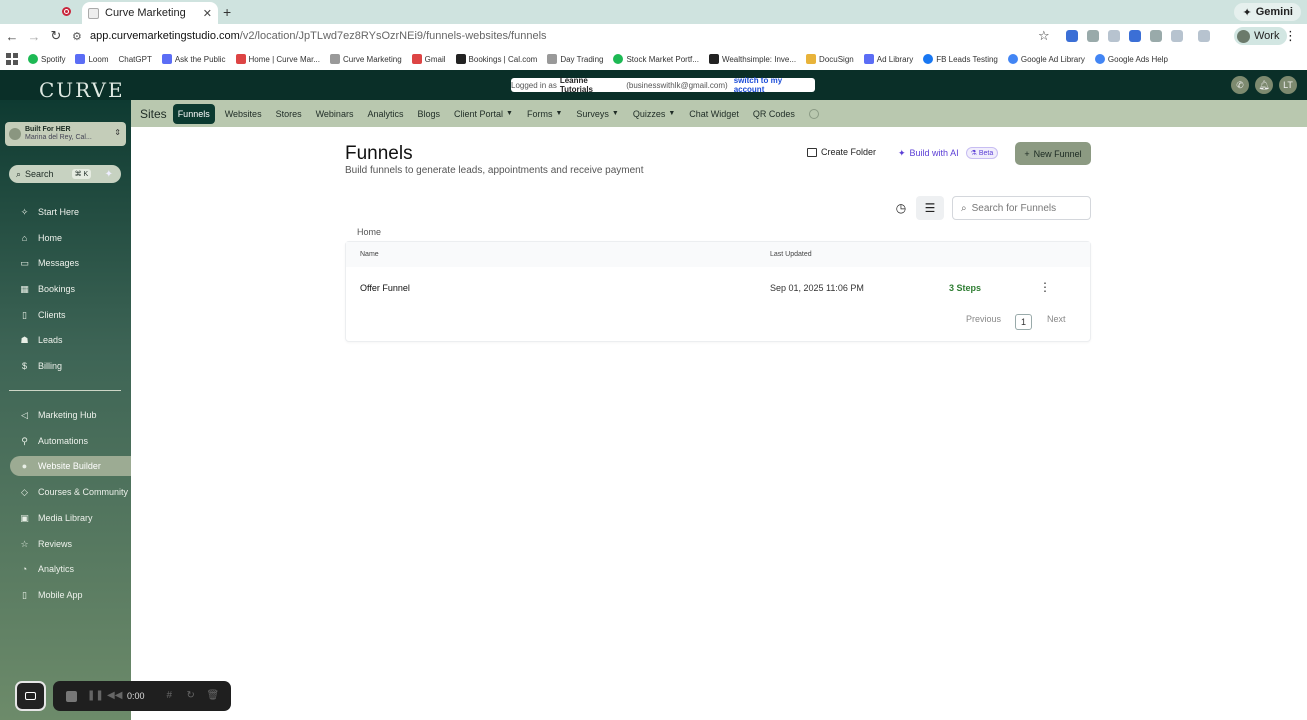 The width and height of the screenshot is (1307, 720). I want to click on sidebar-item-leads: ☗ Leads, so click(70, 340).